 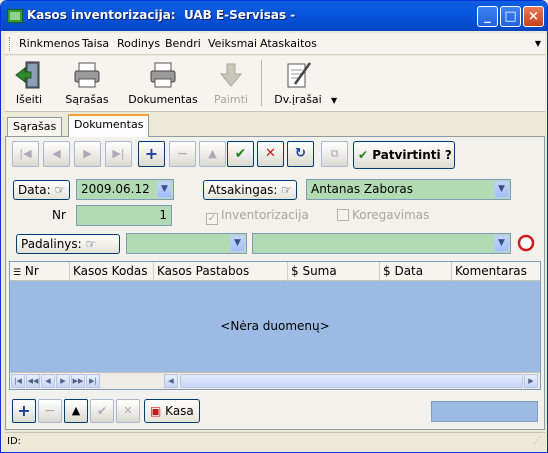 What do you see at coordinates (533, 16) in the screenshot?
I see `close-button: ×` at bounding box center [533, 16].